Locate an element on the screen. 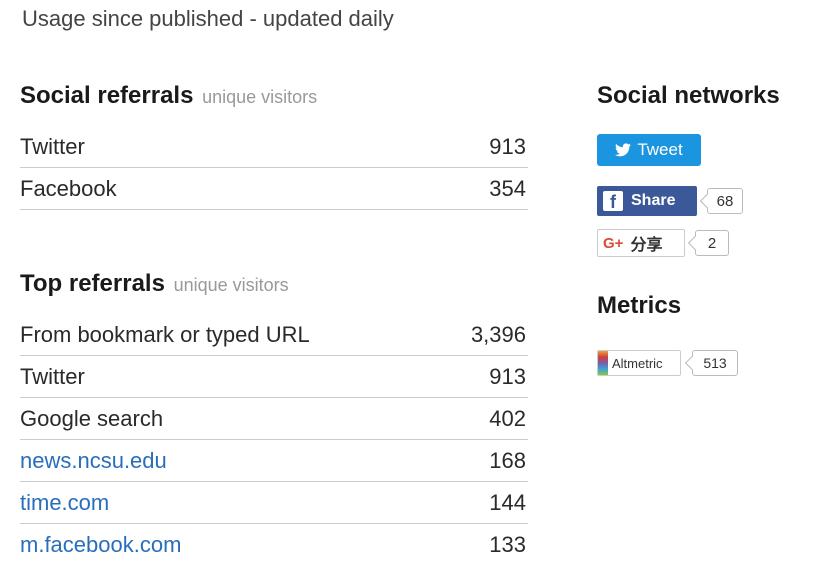  referrer-link-time: time.com is located at coordinates (64, 503).